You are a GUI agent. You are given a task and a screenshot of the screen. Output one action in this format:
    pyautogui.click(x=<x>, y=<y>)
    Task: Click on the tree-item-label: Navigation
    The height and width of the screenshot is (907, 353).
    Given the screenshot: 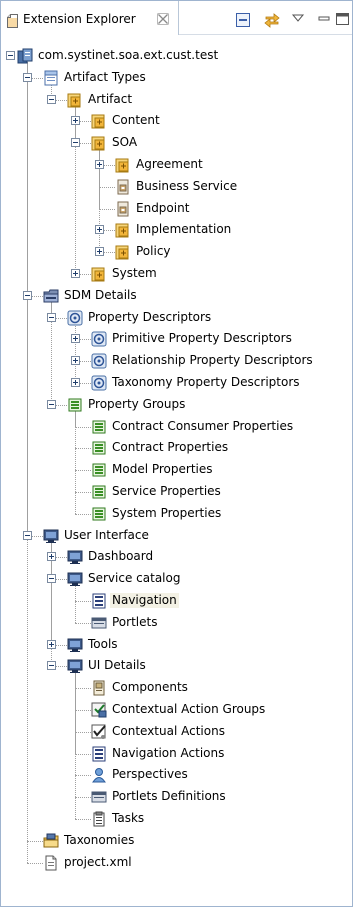 What is the action you would take?
    pyautogui.click(x=144, y=600)
    